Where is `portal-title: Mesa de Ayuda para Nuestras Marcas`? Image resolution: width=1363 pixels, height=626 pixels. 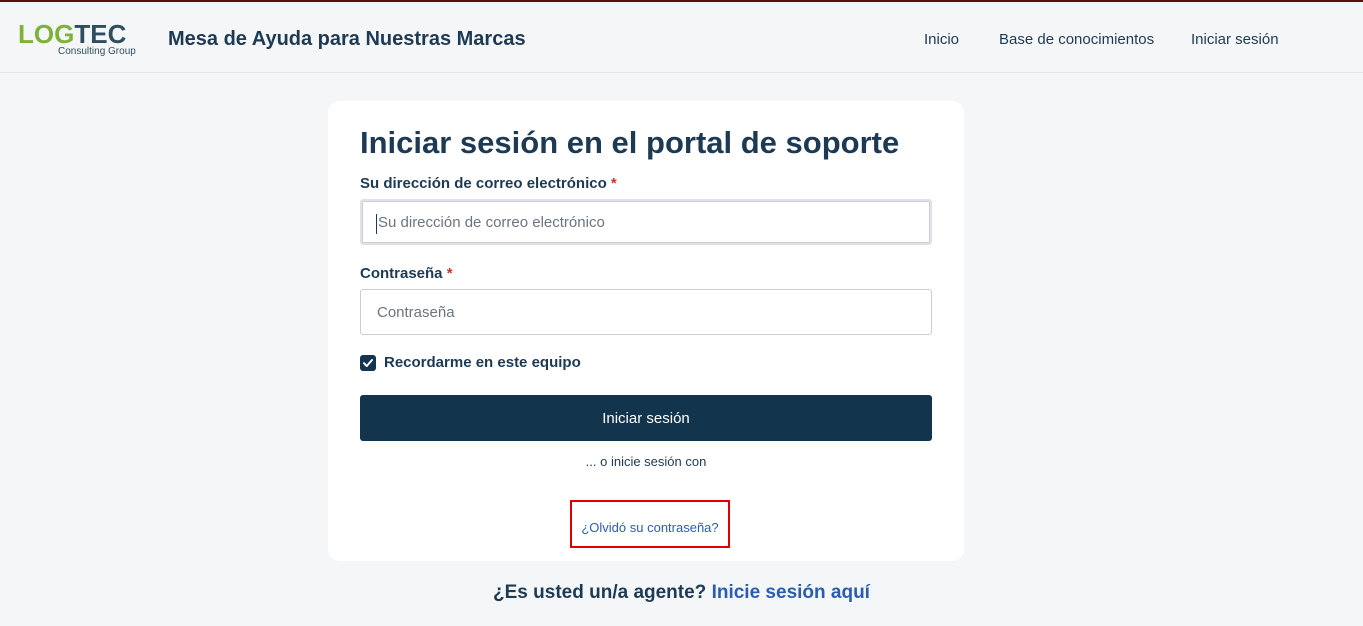 portal-title: Mesa de Ayuda para Nuestras Marcas is located at coordinates (347, 39).